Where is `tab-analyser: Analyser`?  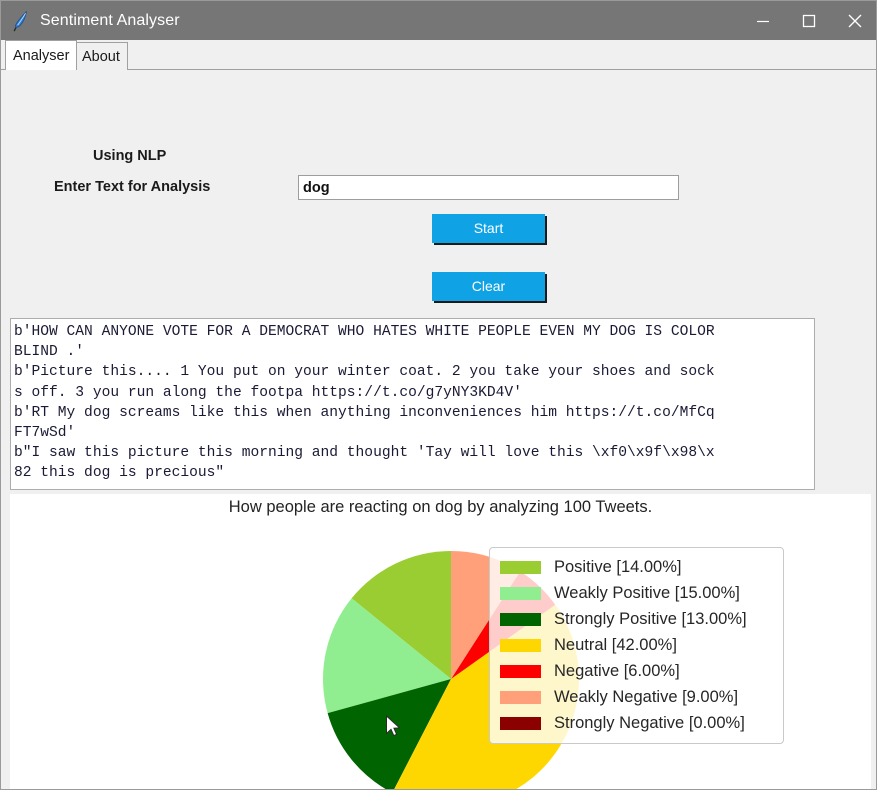
tab-analyser: Analyser is located at coordinates (41, 55).